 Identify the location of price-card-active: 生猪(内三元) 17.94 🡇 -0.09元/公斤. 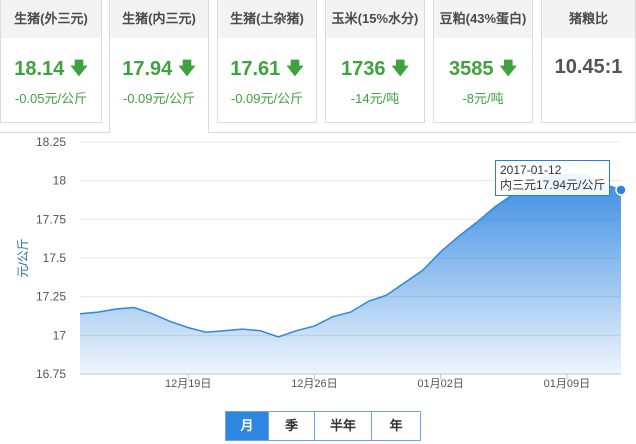
(159, 66).